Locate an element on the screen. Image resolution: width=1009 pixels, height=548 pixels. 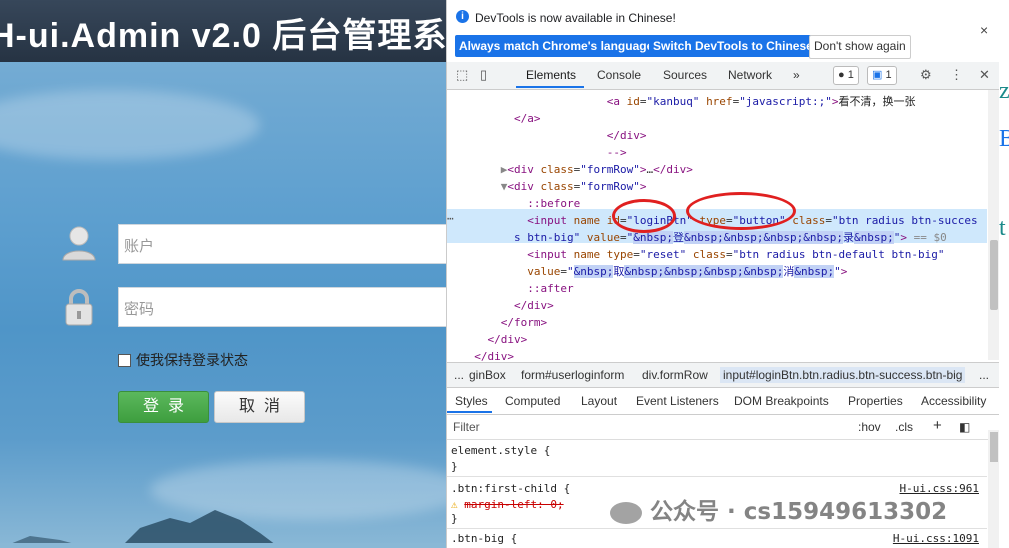
dom-line: ▼<div class="formRow"> is located at coordinates (554, 186).